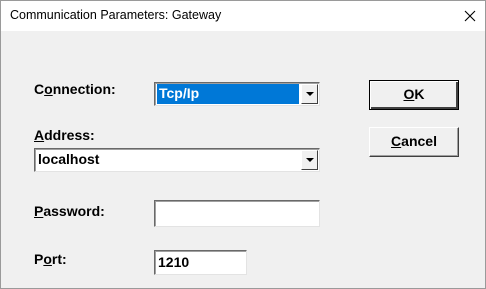 The width and height of the screenshot is (486, 289). Describe the element at coordinates (69, 159) in the screenshot. I see `address-value: localhost` at that location.